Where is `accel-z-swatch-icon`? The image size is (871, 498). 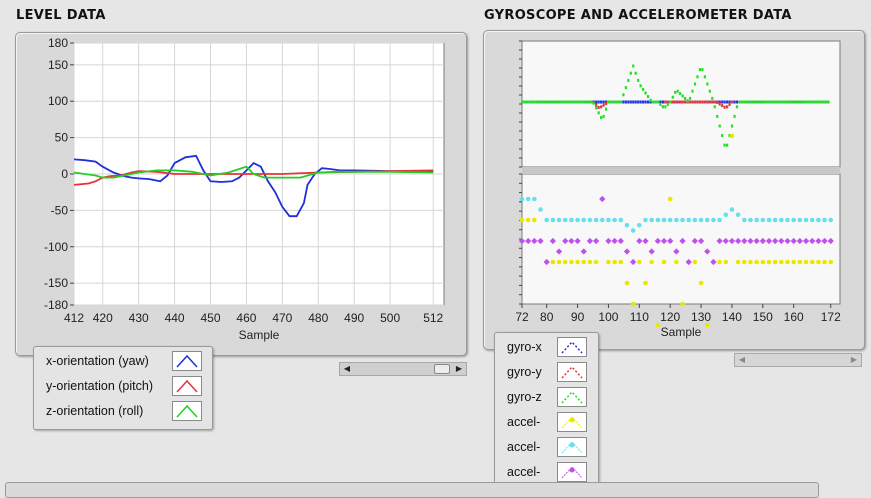
accel-z-swatch-icon is located at coordinates (572, 472).